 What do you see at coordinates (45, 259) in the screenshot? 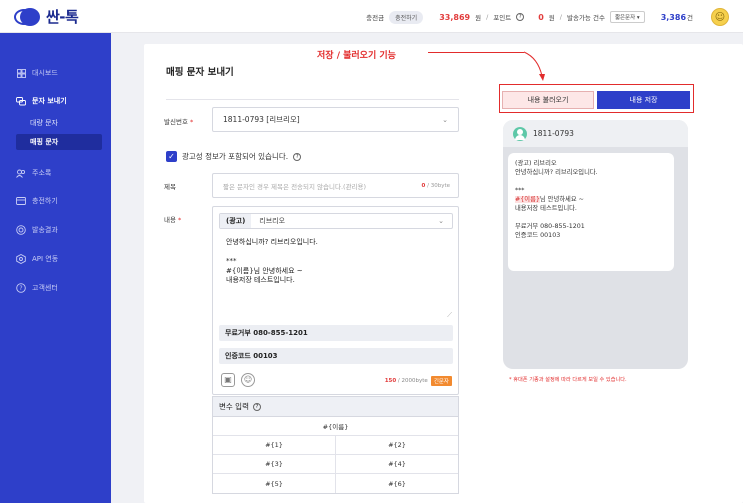
I see `sidebar-item-label: API 연동` at bounding box center [45, 259].